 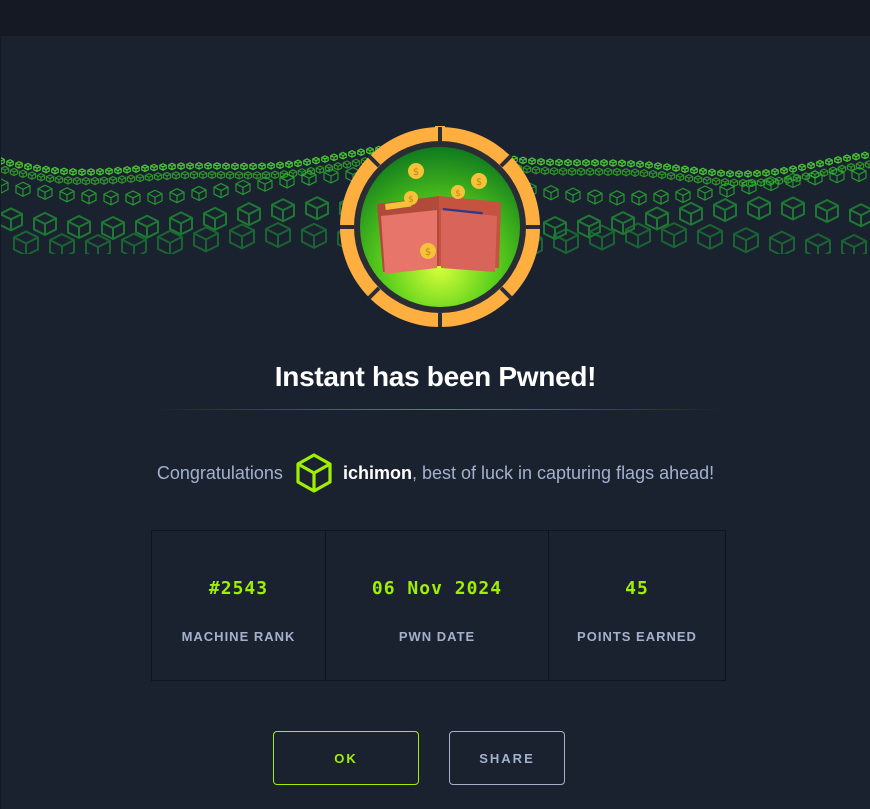 What do you see at coordinates (377, 472) in the screenshot?
I see `username: ichimon` at bounding box center [377, 472].